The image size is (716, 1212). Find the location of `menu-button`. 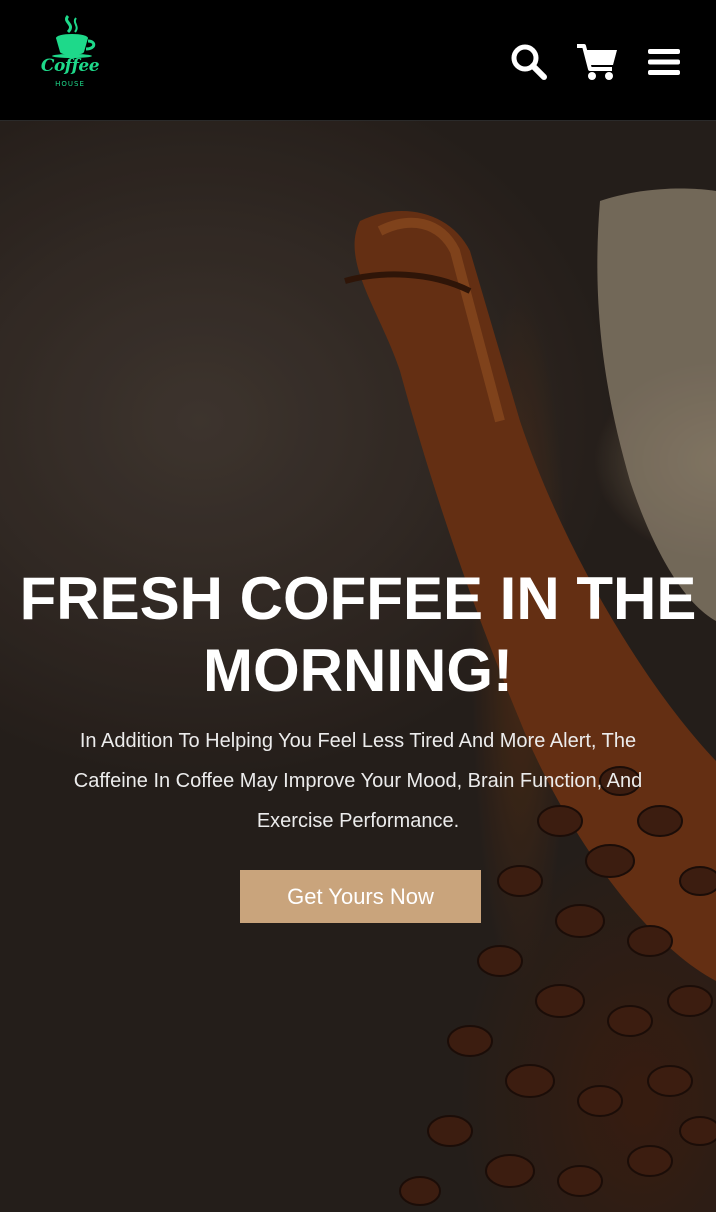

menu-button is located at coordinates (664, 62).